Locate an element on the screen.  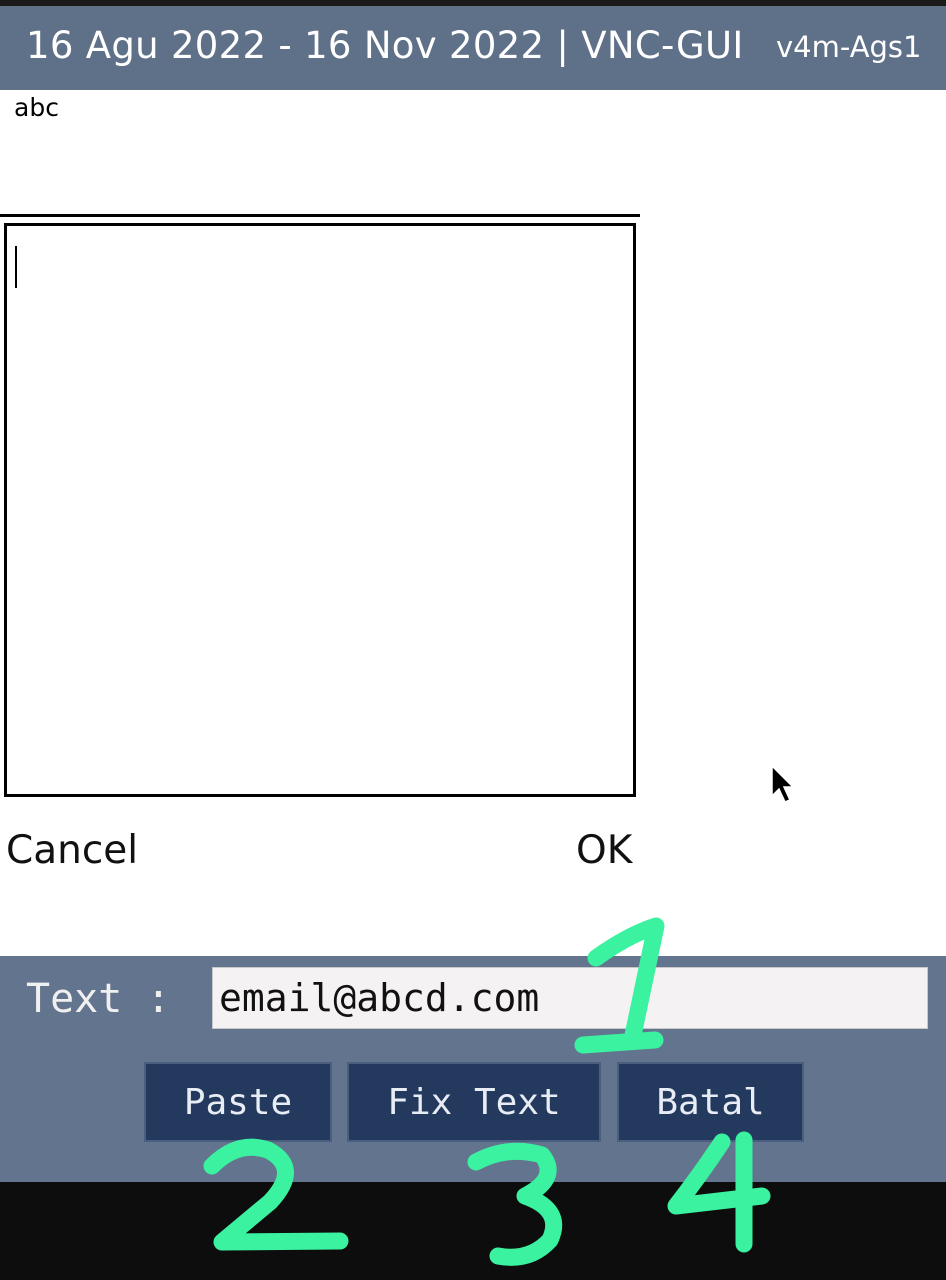
bottom-bar is located at coordinates (473, 1231).